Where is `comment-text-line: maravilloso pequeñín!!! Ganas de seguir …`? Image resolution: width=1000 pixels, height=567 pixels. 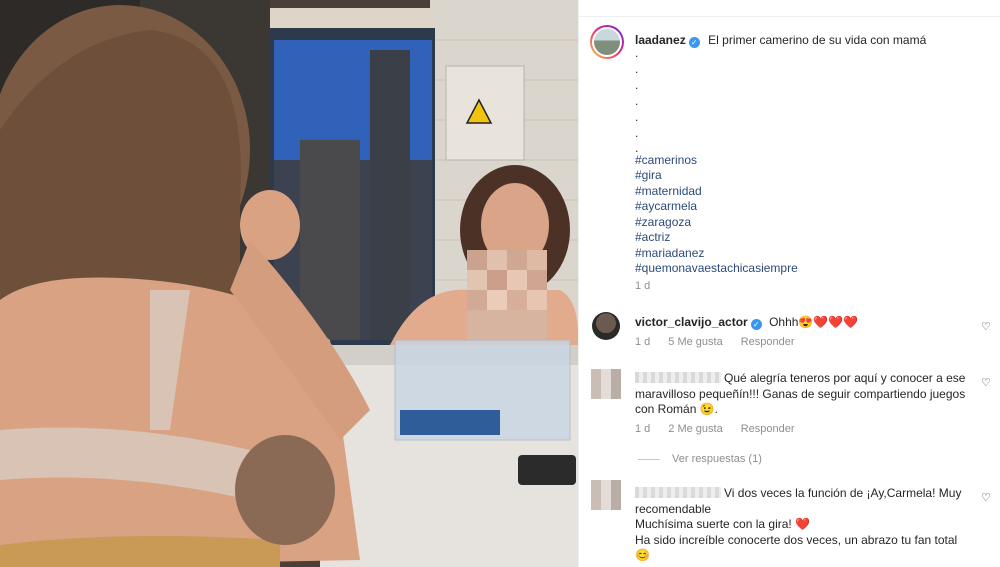
comment-text-line: maravilloso pequeñín!!! Ganas de seguir … is located at coordinates (800, 393).